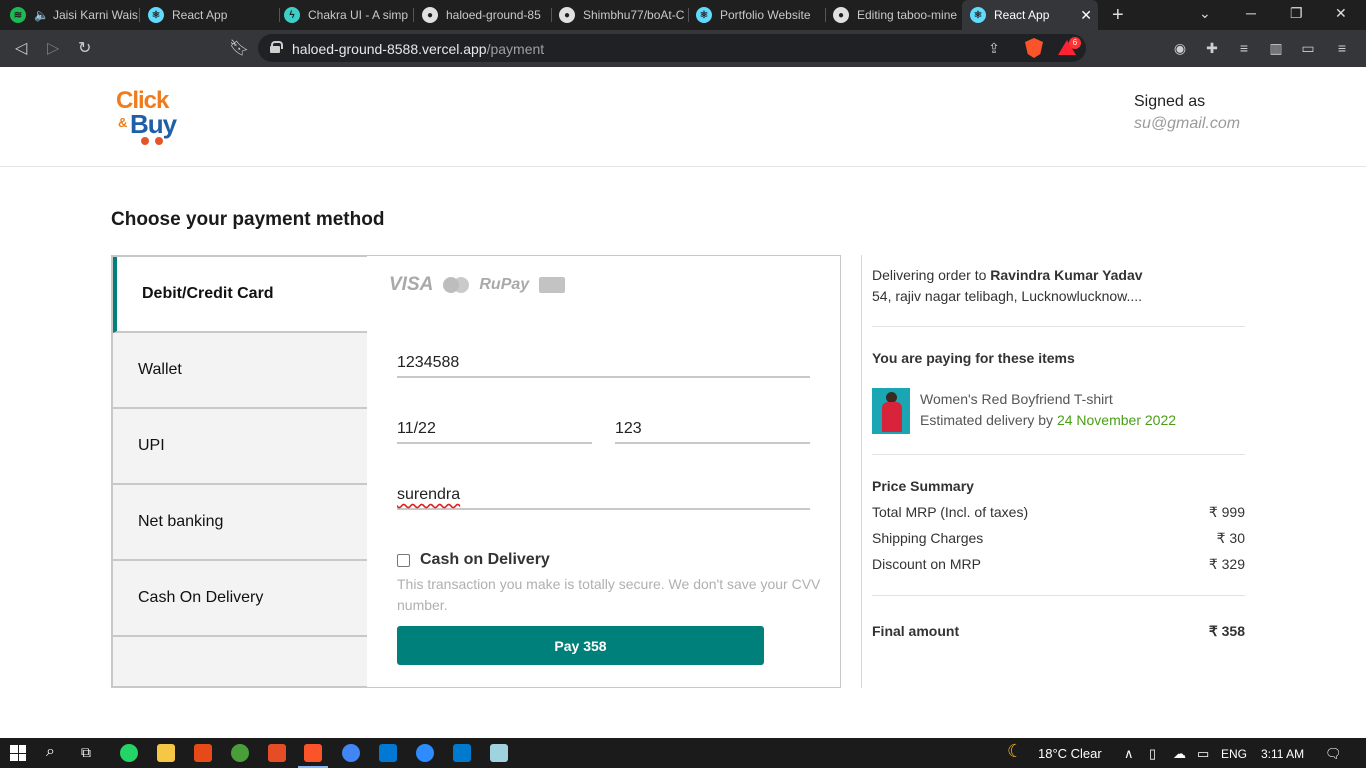 Image resolution: width=1366 pixels, height=768 pixels. What do you see at coordinates (1016, 399) in the screenshot?
I see `item-name: Women's Red Boyfriend T-shirt` at bounding box center [1016, 399].